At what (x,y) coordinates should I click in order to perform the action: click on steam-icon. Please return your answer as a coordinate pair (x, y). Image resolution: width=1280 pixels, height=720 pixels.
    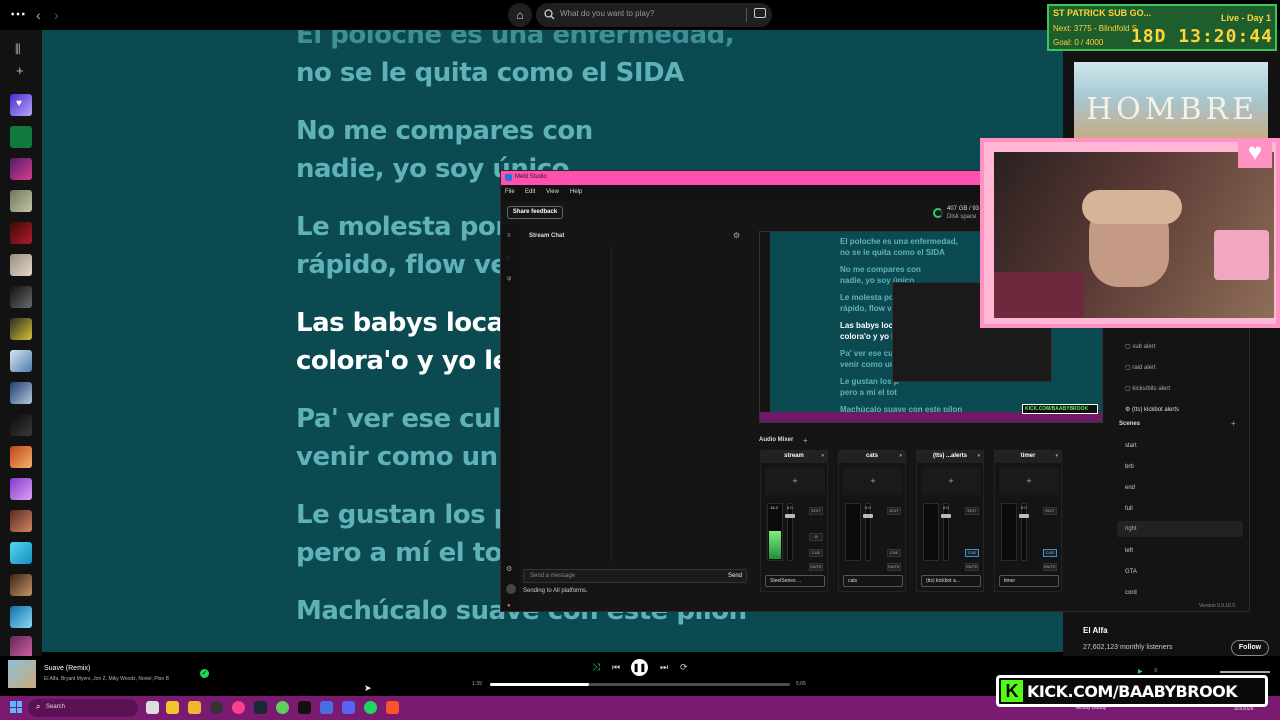
    Looking at the image, I should click on (260, 707).